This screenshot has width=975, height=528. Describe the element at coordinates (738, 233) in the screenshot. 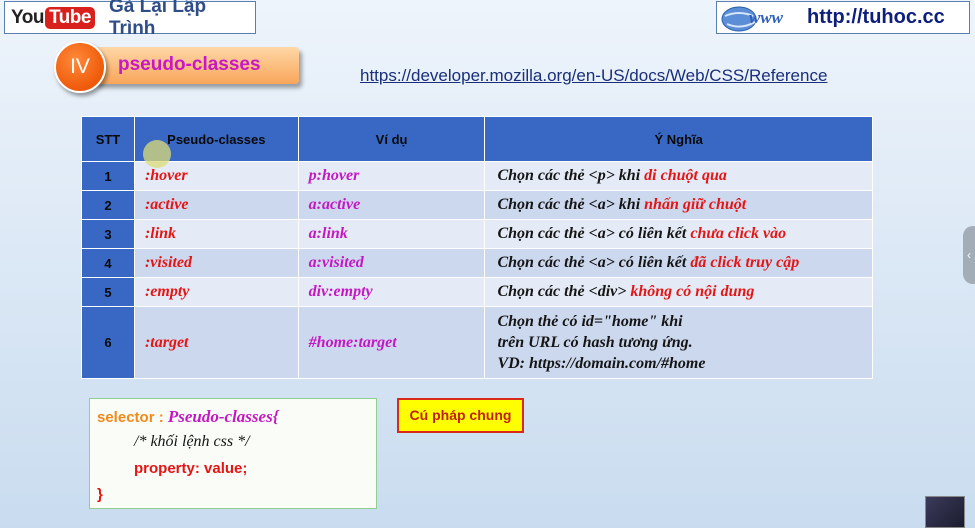

I see `meaning-highlight: chưa click vào` at that location.